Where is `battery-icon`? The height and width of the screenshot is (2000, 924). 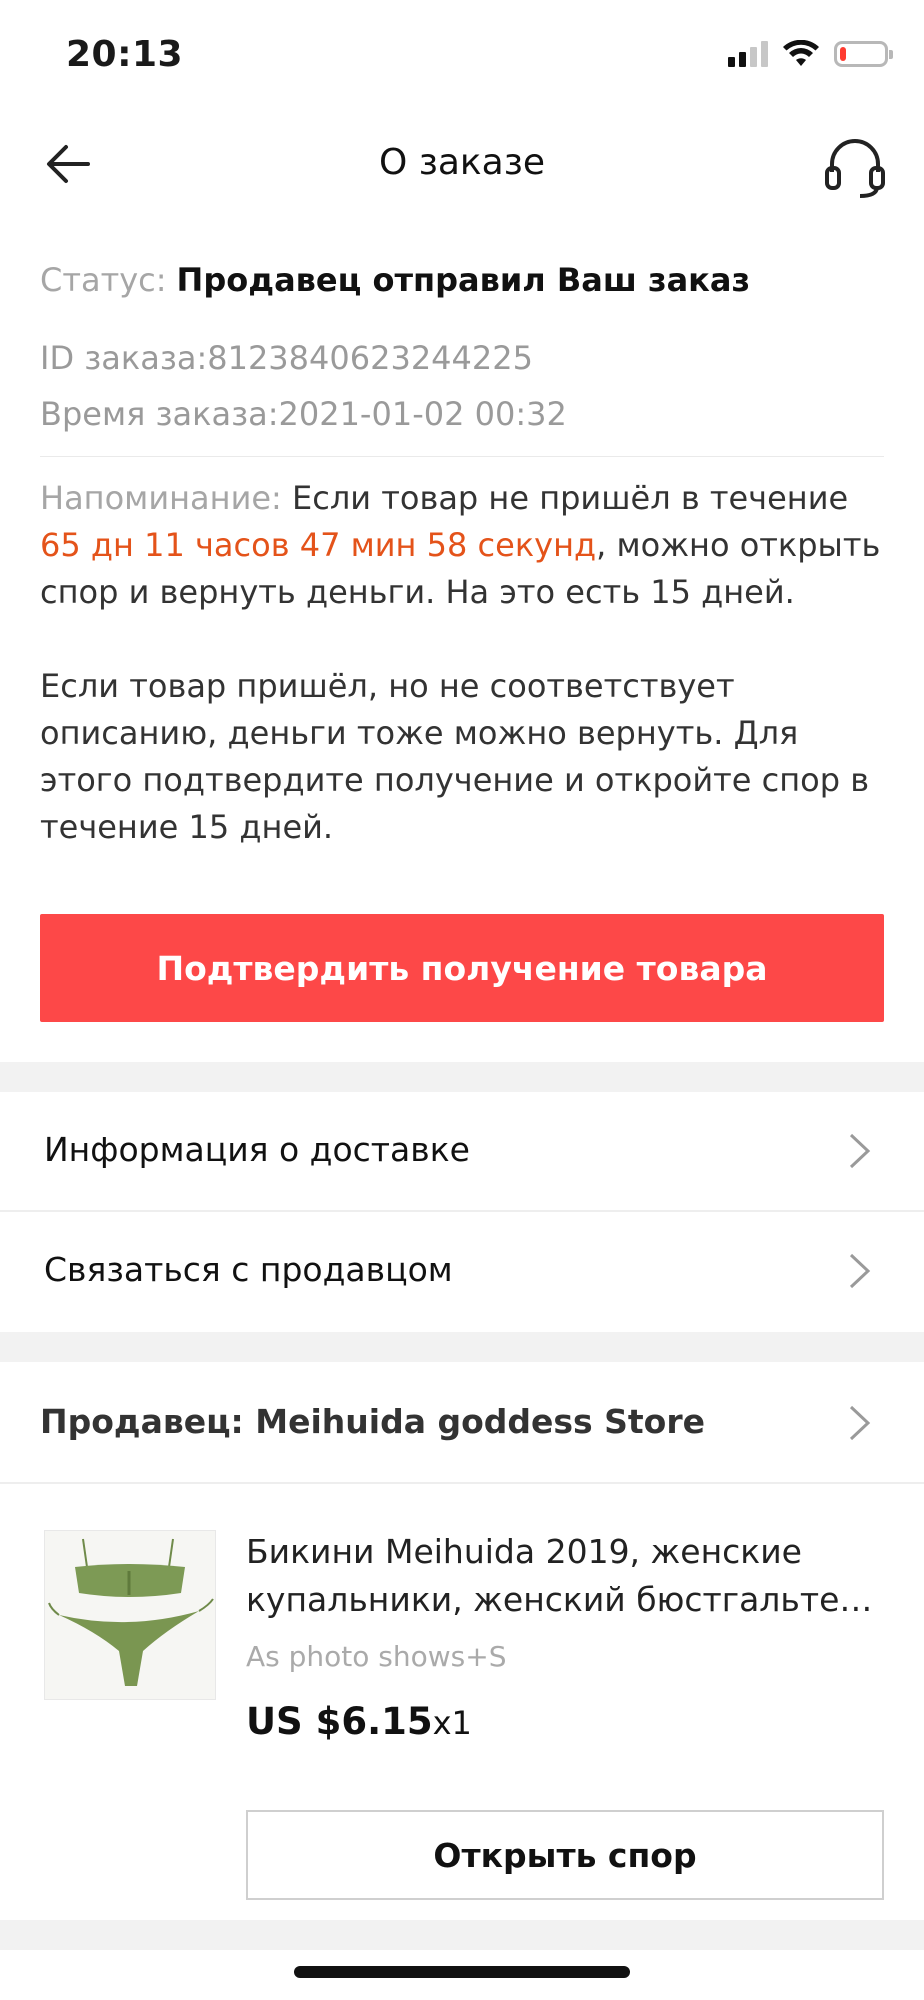
battery-icon is located at coordinates (863, 54).